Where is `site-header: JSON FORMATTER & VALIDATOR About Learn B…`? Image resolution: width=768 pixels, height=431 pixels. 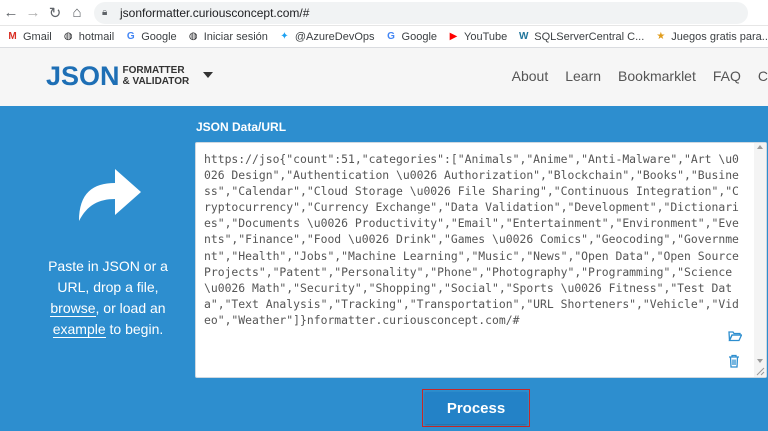 site-header: JSON FORMATTER & VALIDATOR About Learn B… is located at coordinates (384, 77).